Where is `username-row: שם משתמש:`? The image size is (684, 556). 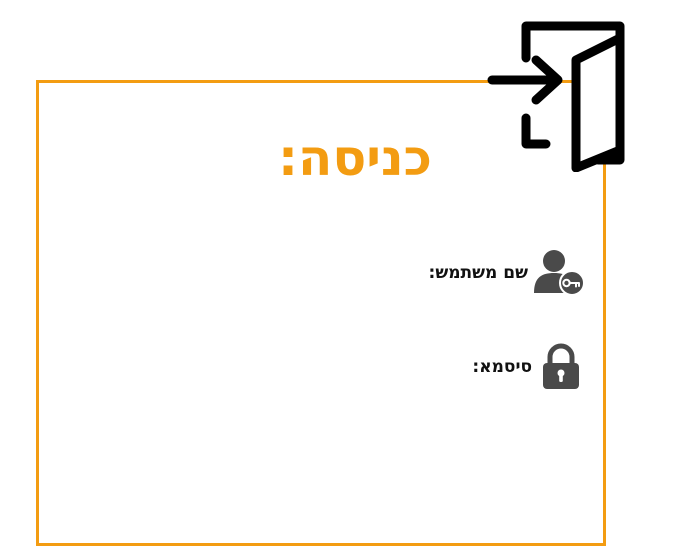
username-row: שם משתמש: is located at coordinates (508, 273).